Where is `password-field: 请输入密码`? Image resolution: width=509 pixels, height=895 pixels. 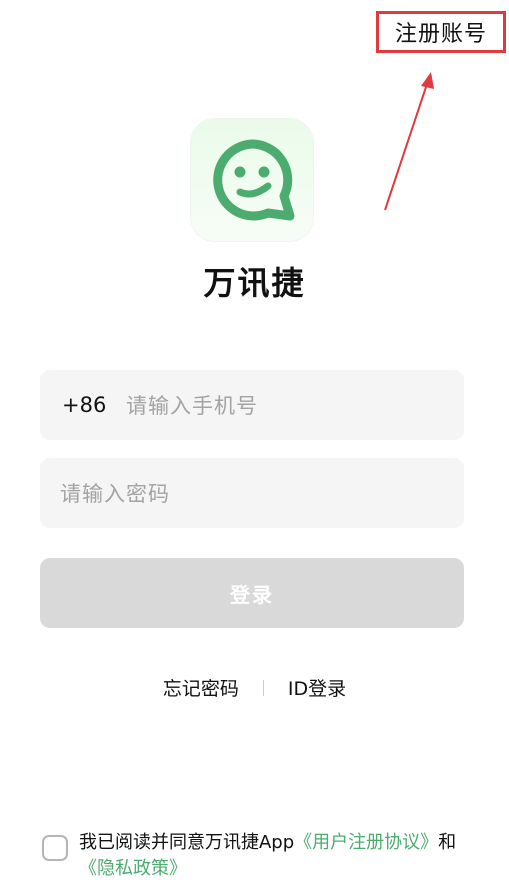
password-field: 请输入密码 is located at coordinates (252, 493).